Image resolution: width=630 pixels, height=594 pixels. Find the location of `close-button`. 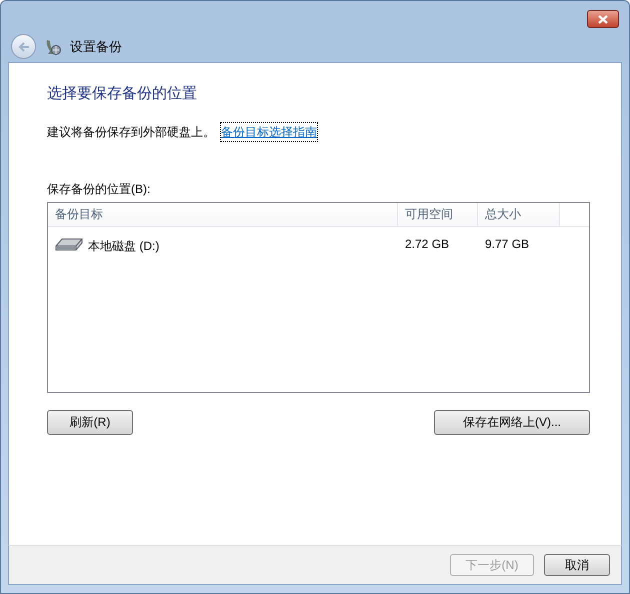

close-button is located at coordinates (603, 19).